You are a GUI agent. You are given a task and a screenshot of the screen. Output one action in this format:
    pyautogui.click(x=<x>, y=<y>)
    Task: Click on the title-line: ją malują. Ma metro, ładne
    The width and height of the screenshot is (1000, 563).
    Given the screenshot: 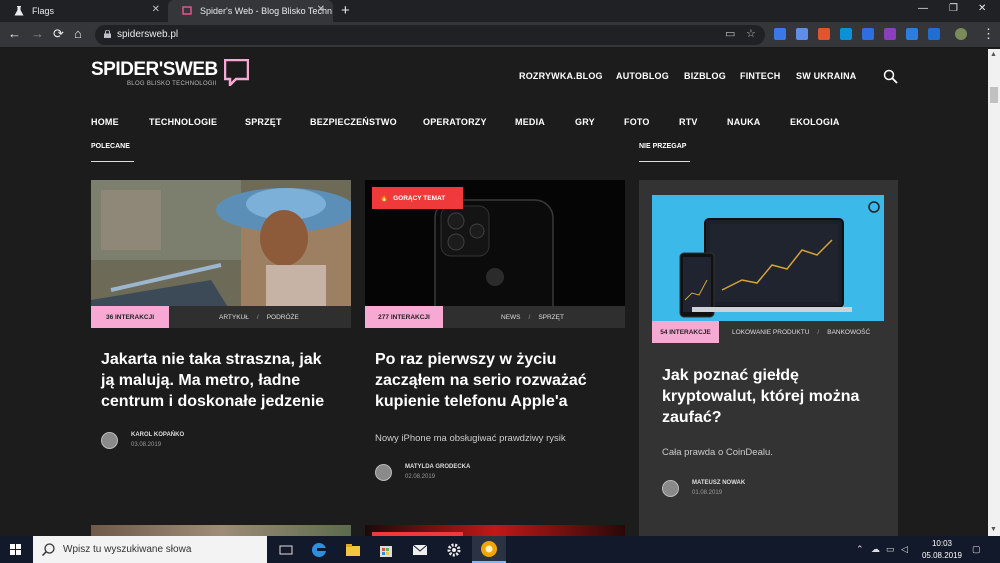 What is the action you would take?
    pyautogui.click(x=201, y=380)
    